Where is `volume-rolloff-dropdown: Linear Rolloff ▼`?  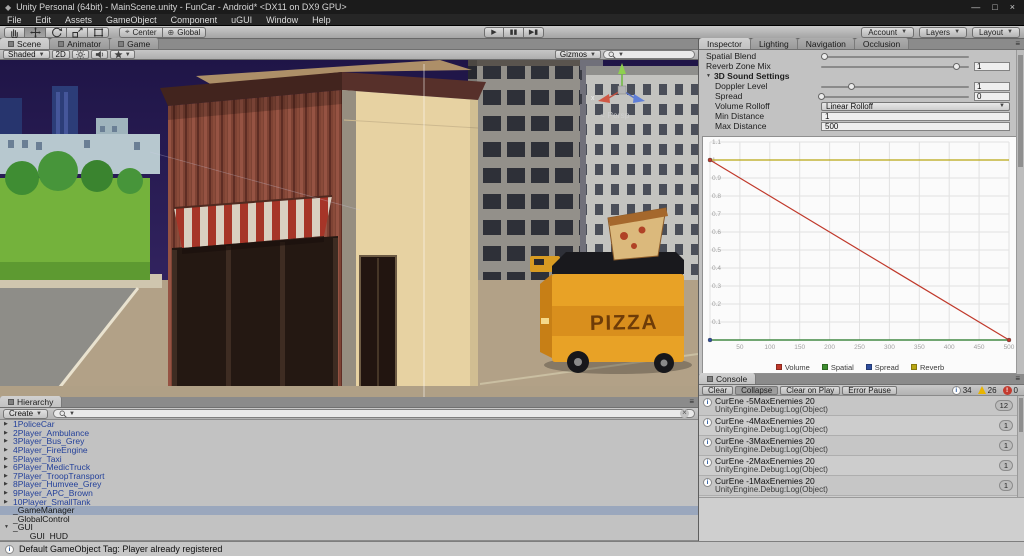
volume-rolloff-dropdown: Linear Rolloff ▼ is located at coordinates (915, 106).